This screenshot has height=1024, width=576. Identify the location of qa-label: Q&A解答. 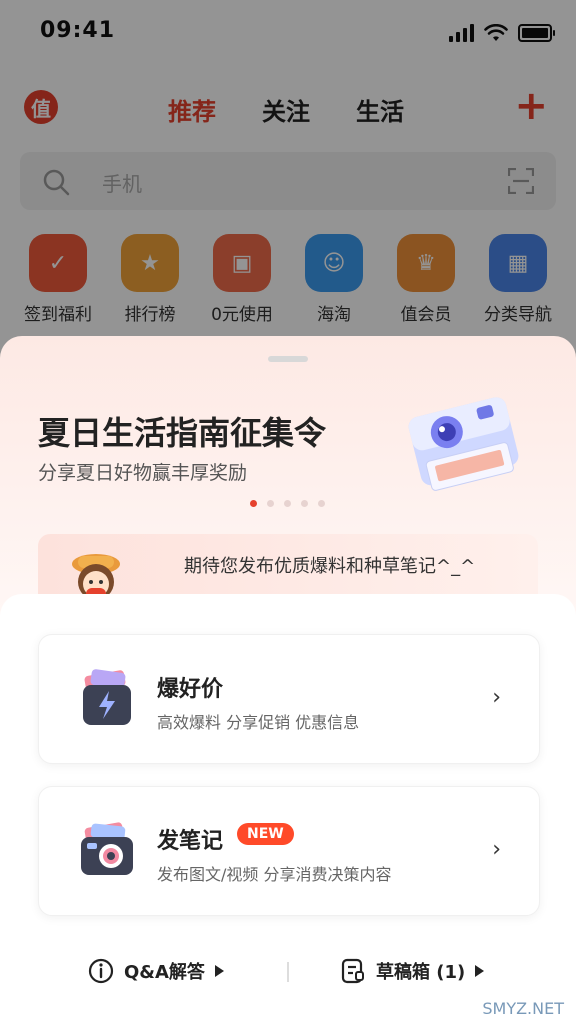
(164, 972).